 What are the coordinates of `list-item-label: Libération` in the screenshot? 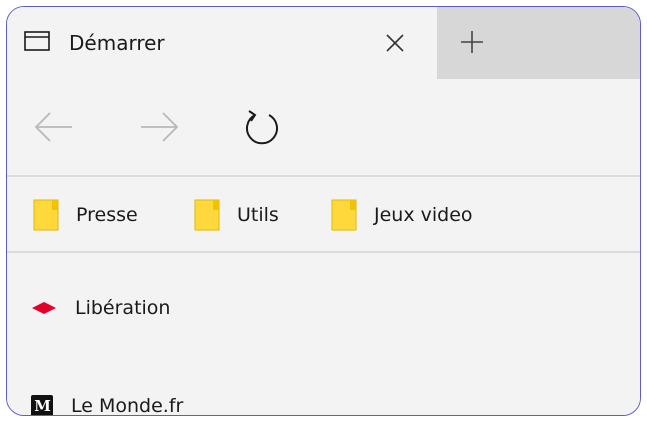 It's located at (123, 308).